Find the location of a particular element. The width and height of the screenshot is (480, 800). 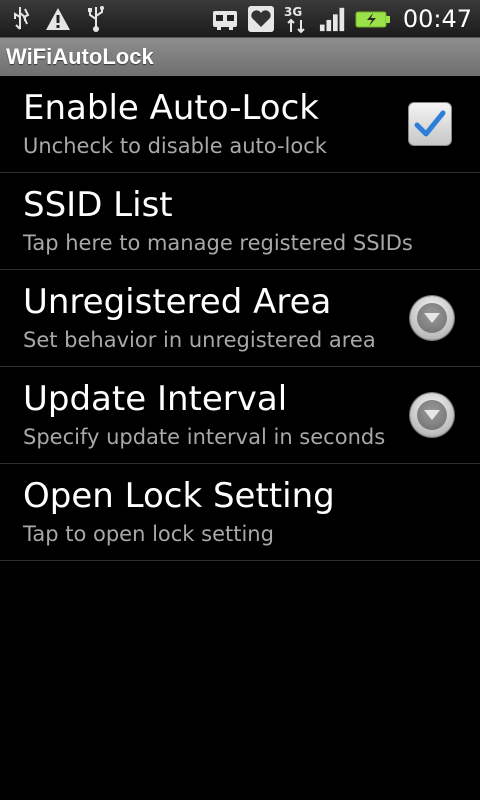

usb-icon is located at coordinates (96, 19).